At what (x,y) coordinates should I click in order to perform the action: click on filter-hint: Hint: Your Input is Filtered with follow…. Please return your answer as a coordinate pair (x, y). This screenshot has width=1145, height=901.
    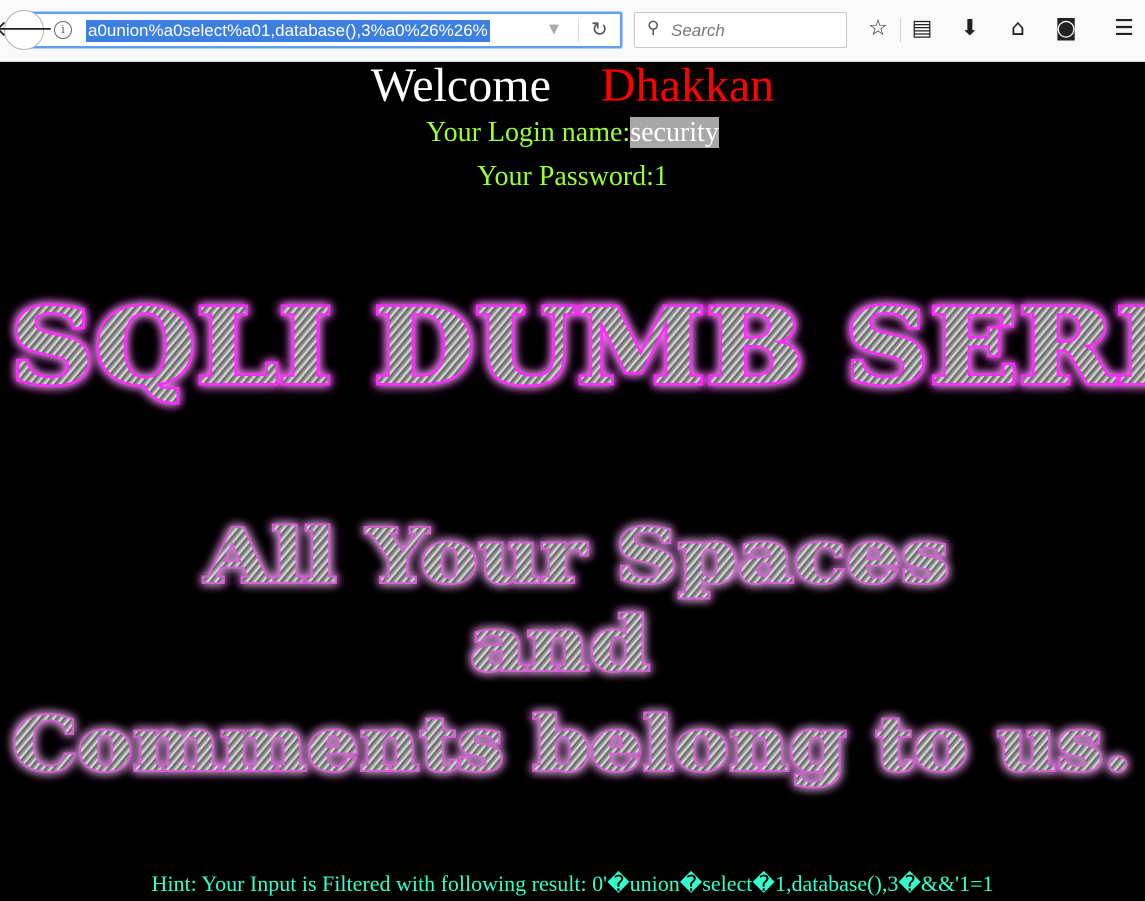
    Looking at the image, I should click on (572, 883).